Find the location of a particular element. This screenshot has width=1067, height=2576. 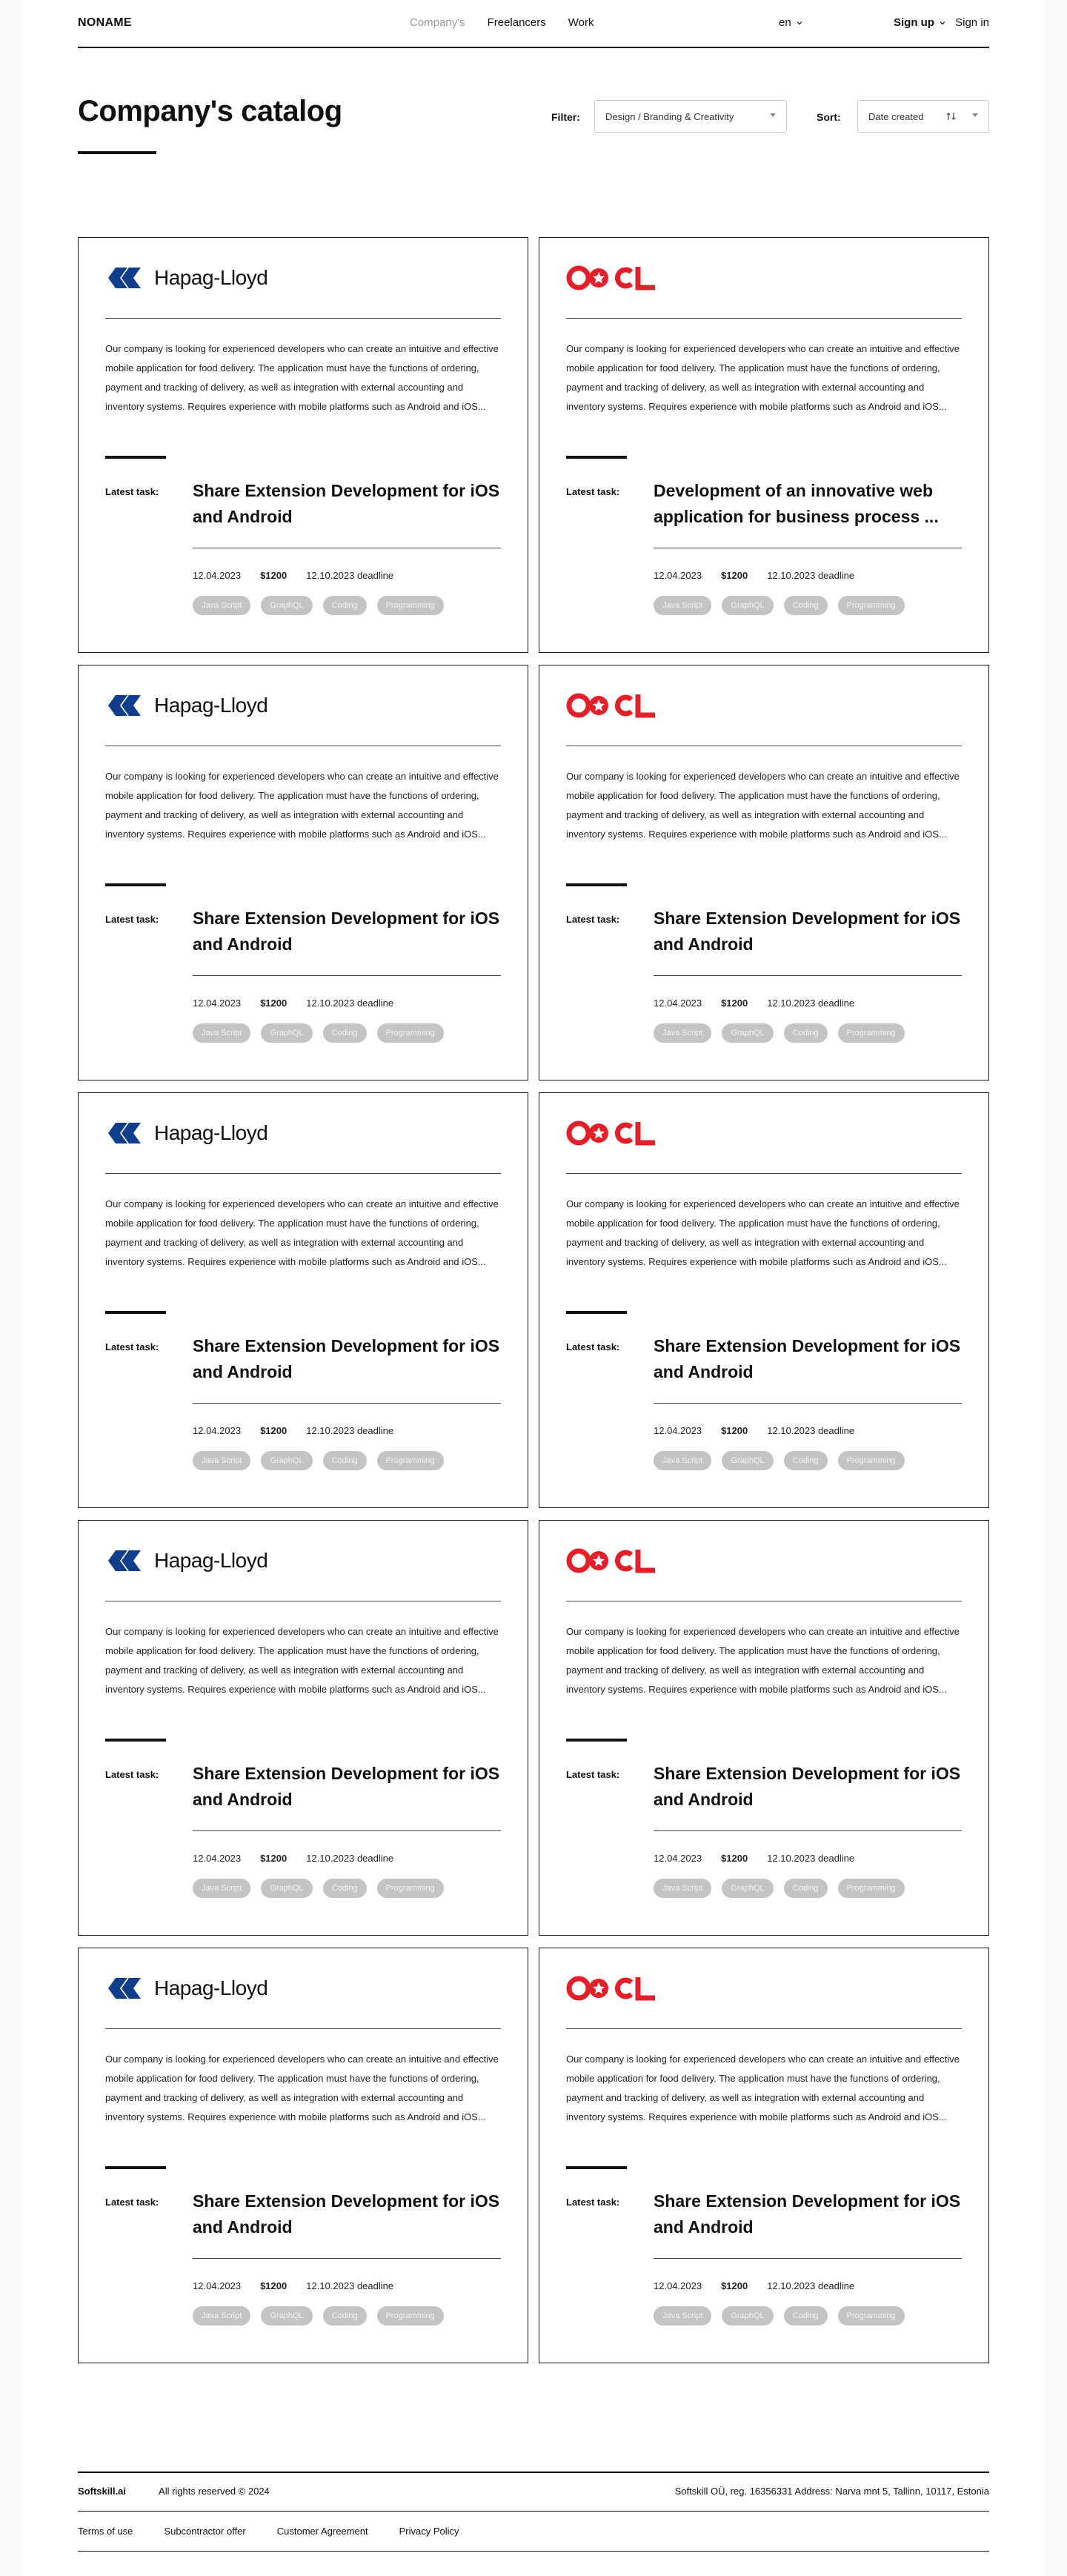

footer-link-customer-agreement: Customer Agreement is located at coordinates (323, 2531).